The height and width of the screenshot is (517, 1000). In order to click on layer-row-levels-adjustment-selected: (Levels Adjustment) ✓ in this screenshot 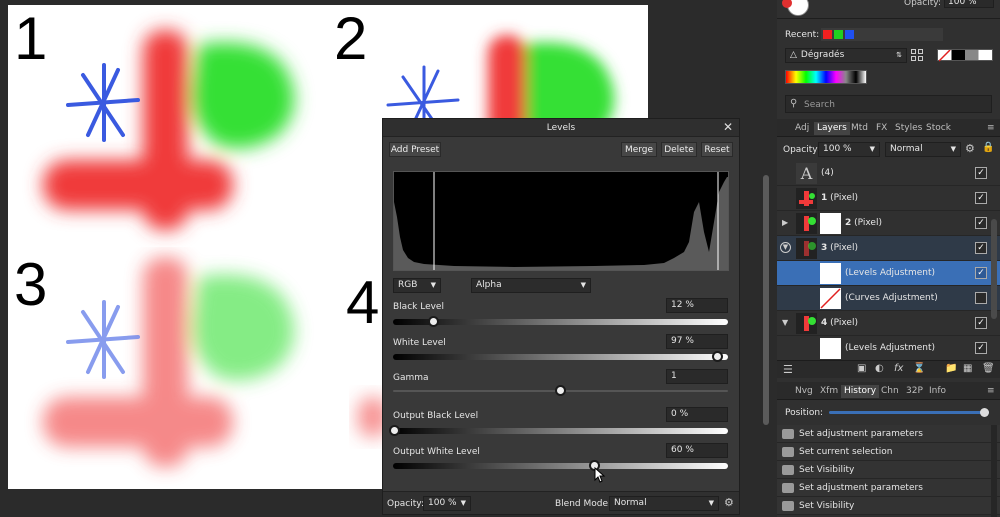, I will do `click(888, 273)`.